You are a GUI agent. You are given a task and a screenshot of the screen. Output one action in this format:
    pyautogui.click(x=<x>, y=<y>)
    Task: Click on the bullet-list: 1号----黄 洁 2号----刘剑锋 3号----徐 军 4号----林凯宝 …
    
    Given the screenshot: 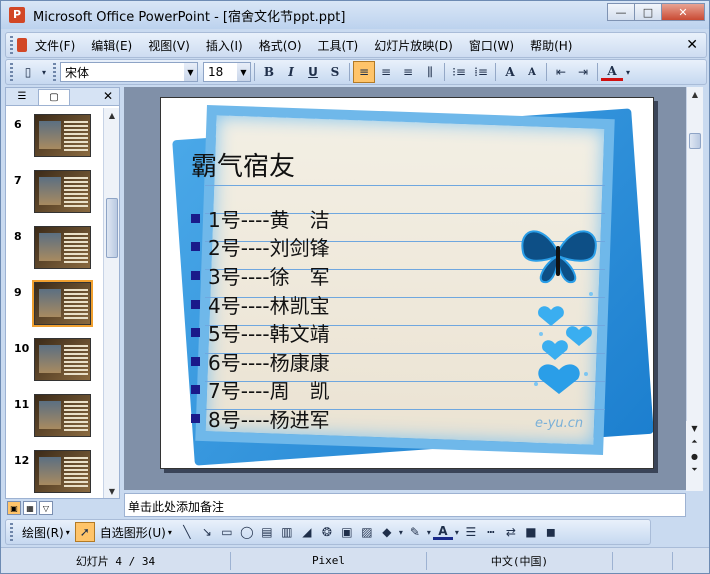 What is the action you would take?
    pyautogui.click(x=260, y=318)
    